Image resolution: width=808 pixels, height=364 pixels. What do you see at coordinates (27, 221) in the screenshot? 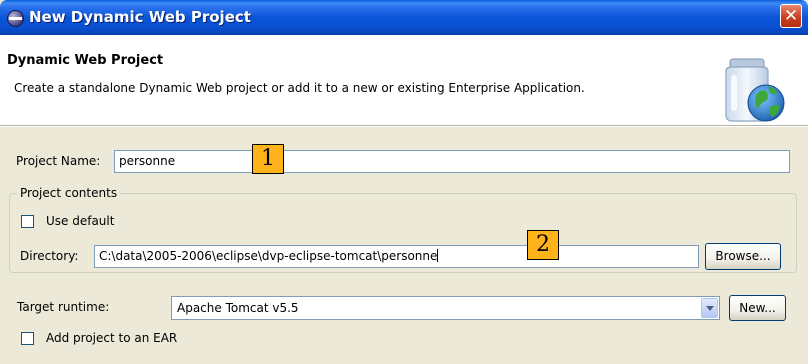
I see `use-default-checkbox` at bounding box center [27, 221].